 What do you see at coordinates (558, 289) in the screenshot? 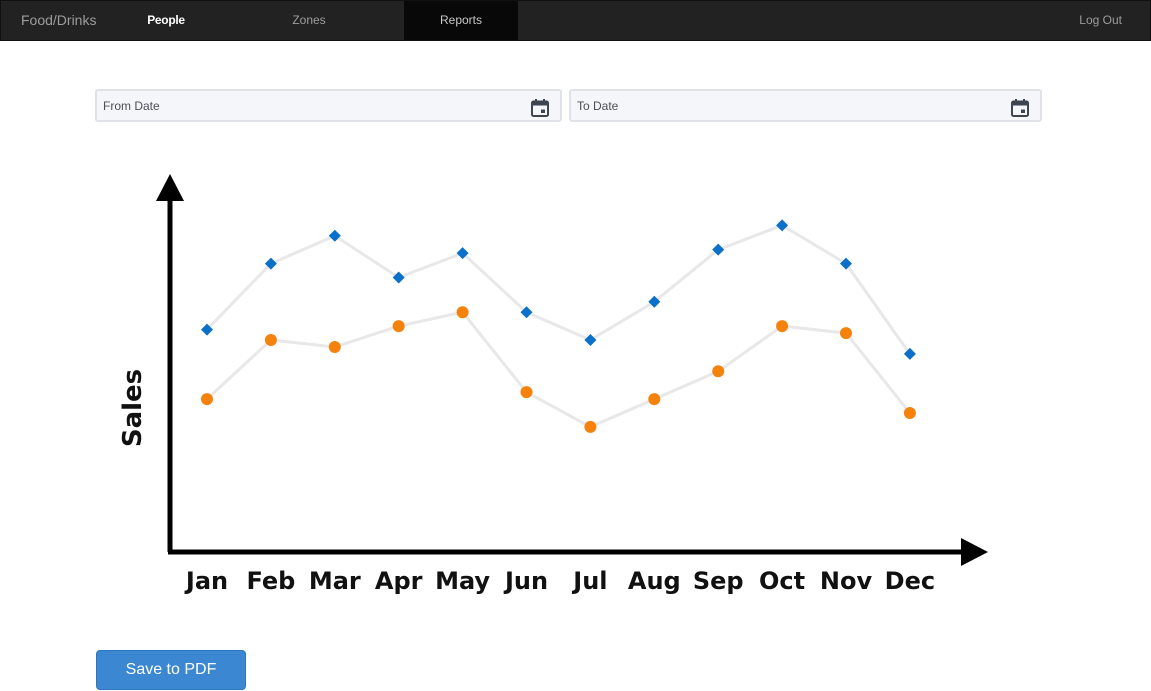
I see `series-1-line` at bounding box center [558, 289].